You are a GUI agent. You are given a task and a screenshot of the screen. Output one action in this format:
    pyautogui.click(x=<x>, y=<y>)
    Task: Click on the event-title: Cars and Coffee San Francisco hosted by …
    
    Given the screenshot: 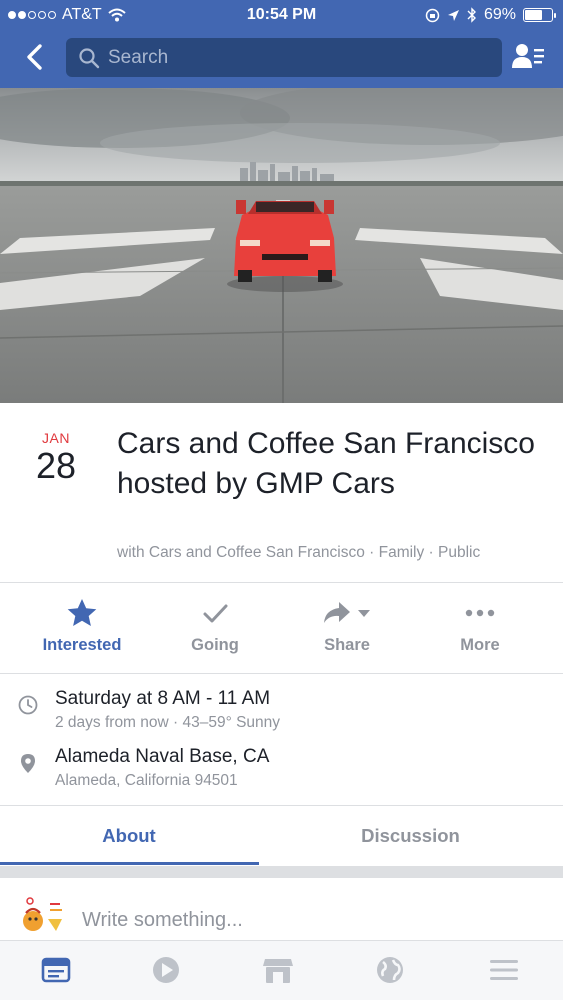 What is the action you would take?
    pyautogui.click(x=326, y=463)
    